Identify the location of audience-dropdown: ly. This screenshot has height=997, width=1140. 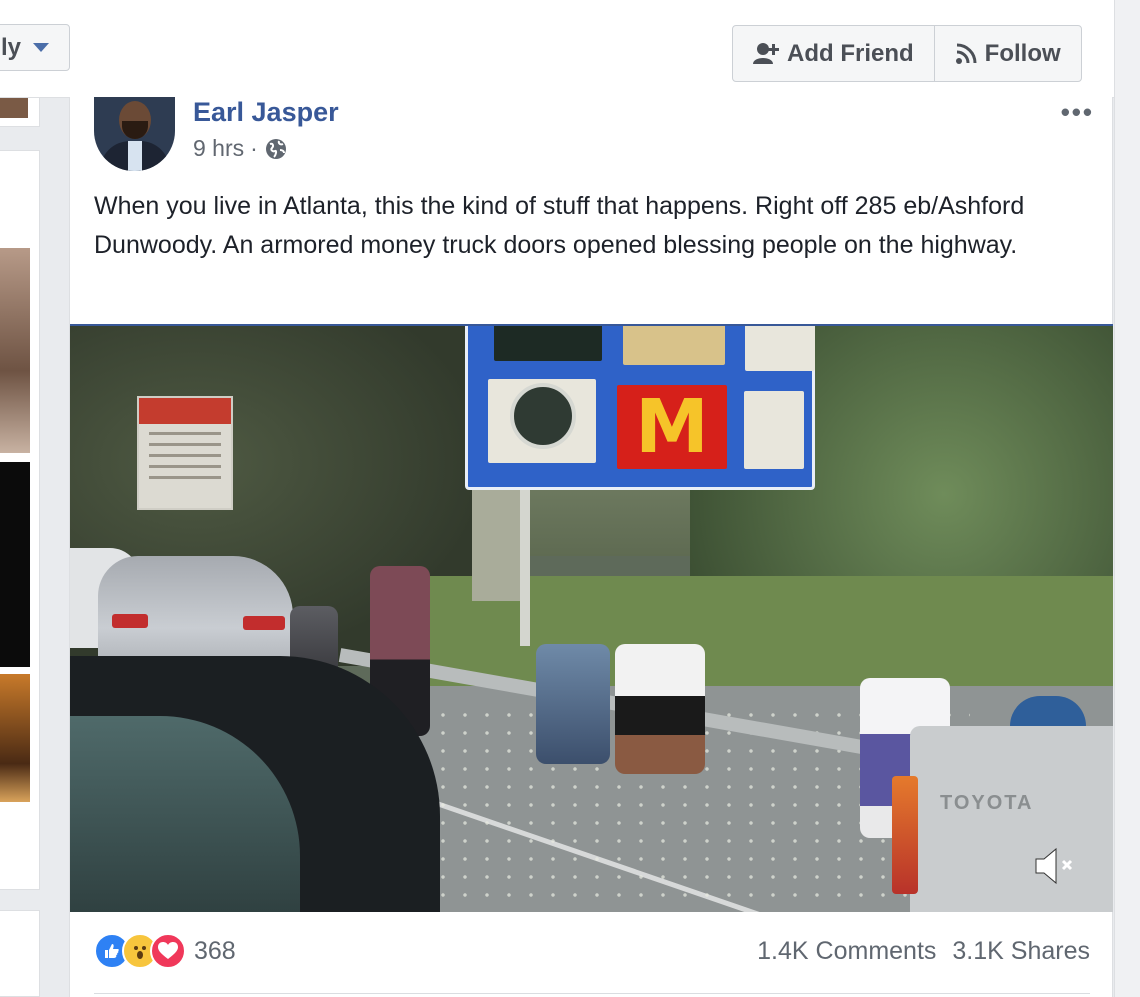
(35, 47).